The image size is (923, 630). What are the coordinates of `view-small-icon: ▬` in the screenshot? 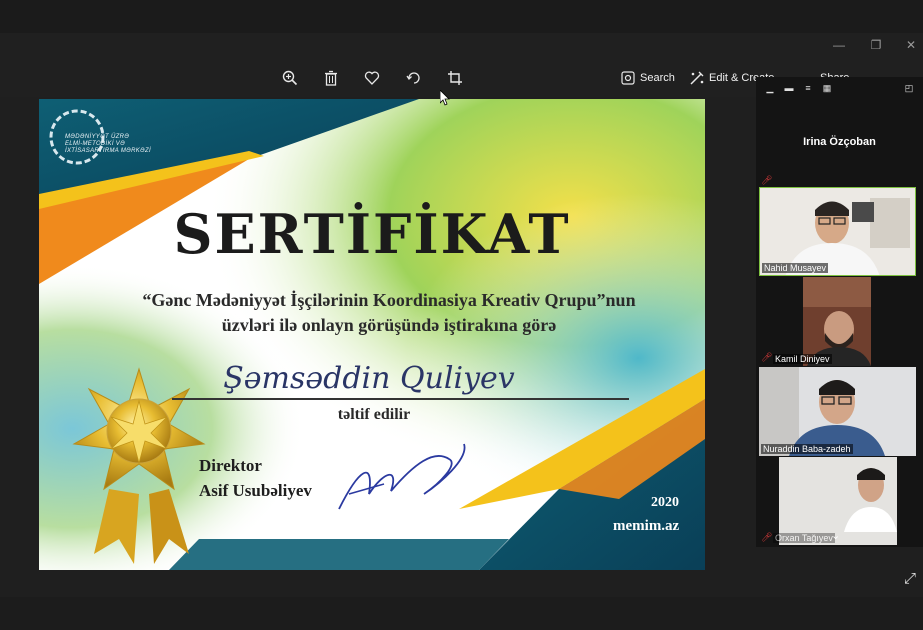 It's located at (789, 88).